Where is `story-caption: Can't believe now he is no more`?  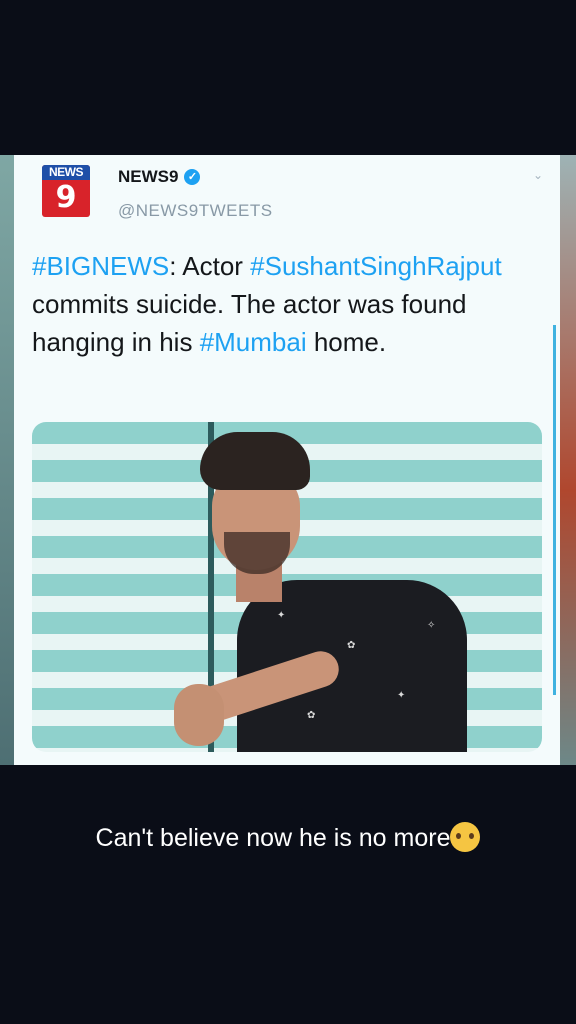
story-caption: Can't believe now he is no more is located at coordinates (288, 837).